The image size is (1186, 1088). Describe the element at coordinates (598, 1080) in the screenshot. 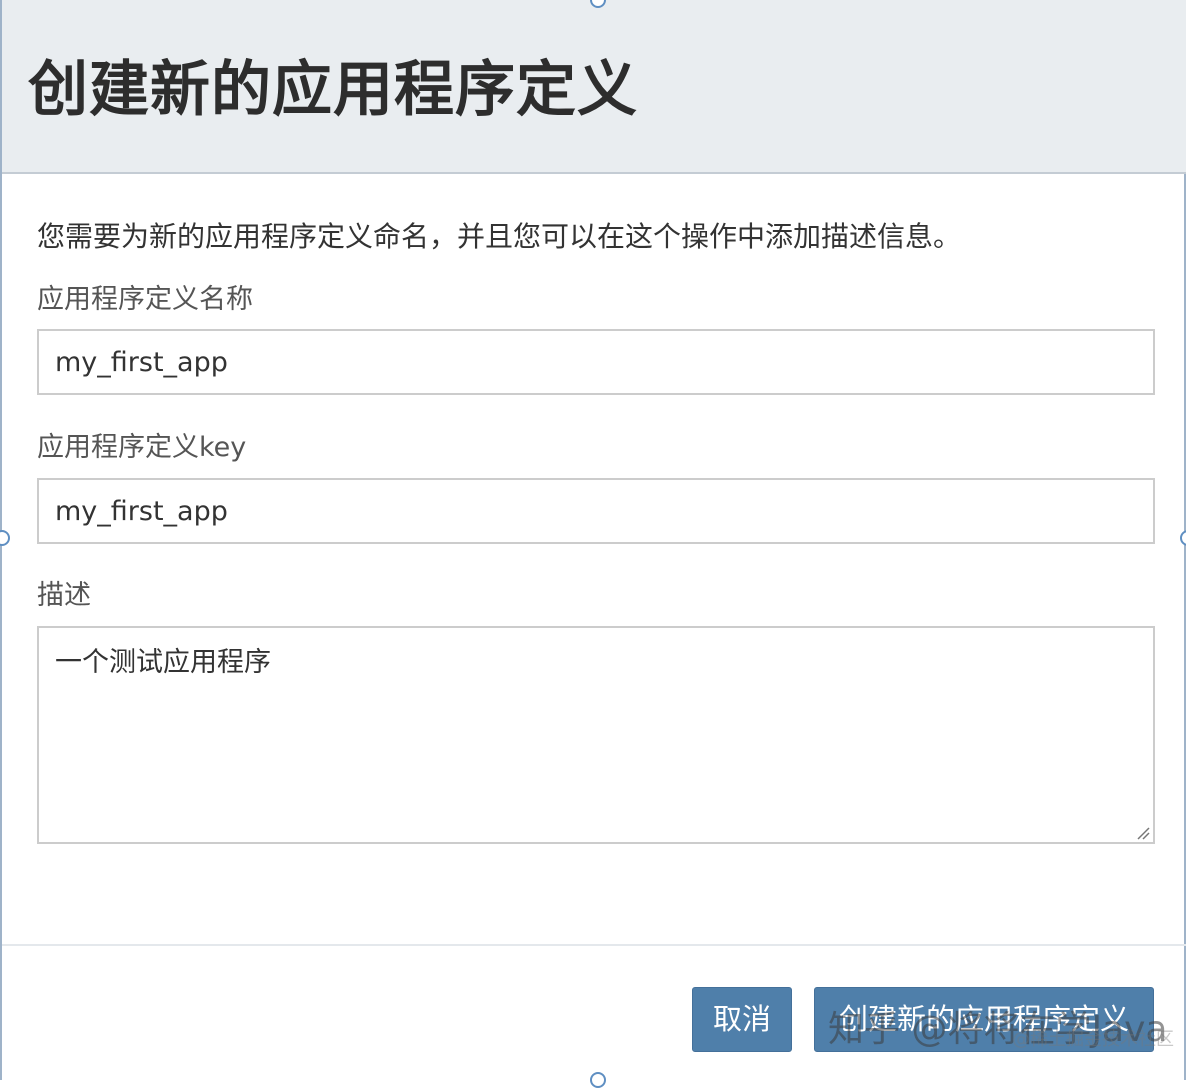

I see `selection-handle-bottom` at that location.